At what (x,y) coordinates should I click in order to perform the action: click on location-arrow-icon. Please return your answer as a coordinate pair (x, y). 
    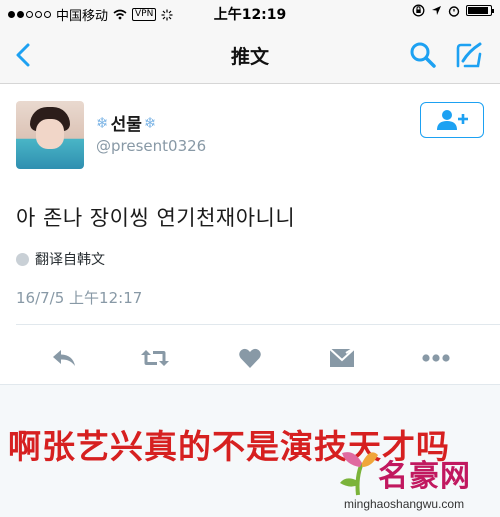
    Looking at the image, I should click on (436, 10).